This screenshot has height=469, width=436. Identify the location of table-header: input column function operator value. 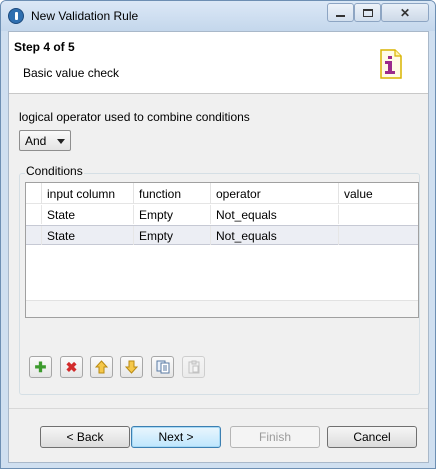
(222, 193).